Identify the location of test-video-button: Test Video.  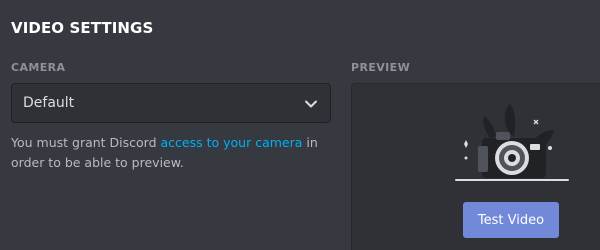
(511, 220).